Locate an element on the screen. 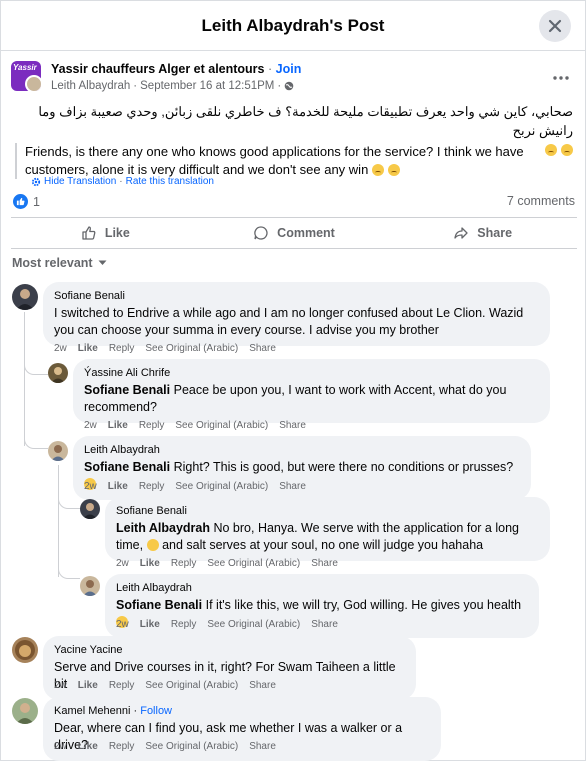  like-label: Like is located at coordinates (117, 233).